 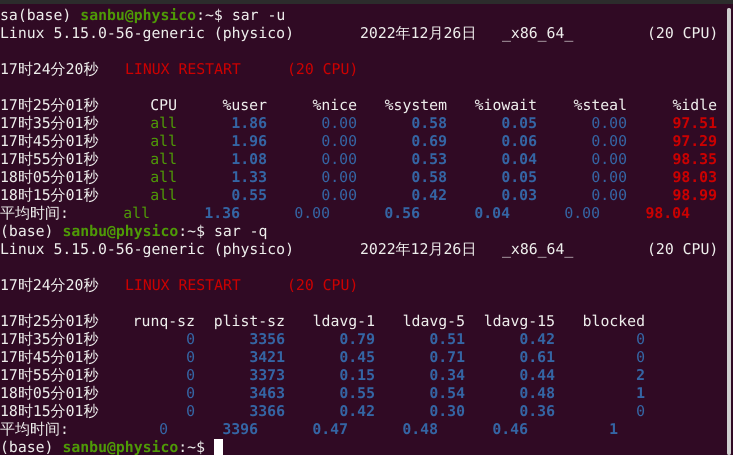 What do you see at coordinates (50, 340) in the screenshot?
I see `time-label: 17时35分01秒` at bounding box center [50, 340].